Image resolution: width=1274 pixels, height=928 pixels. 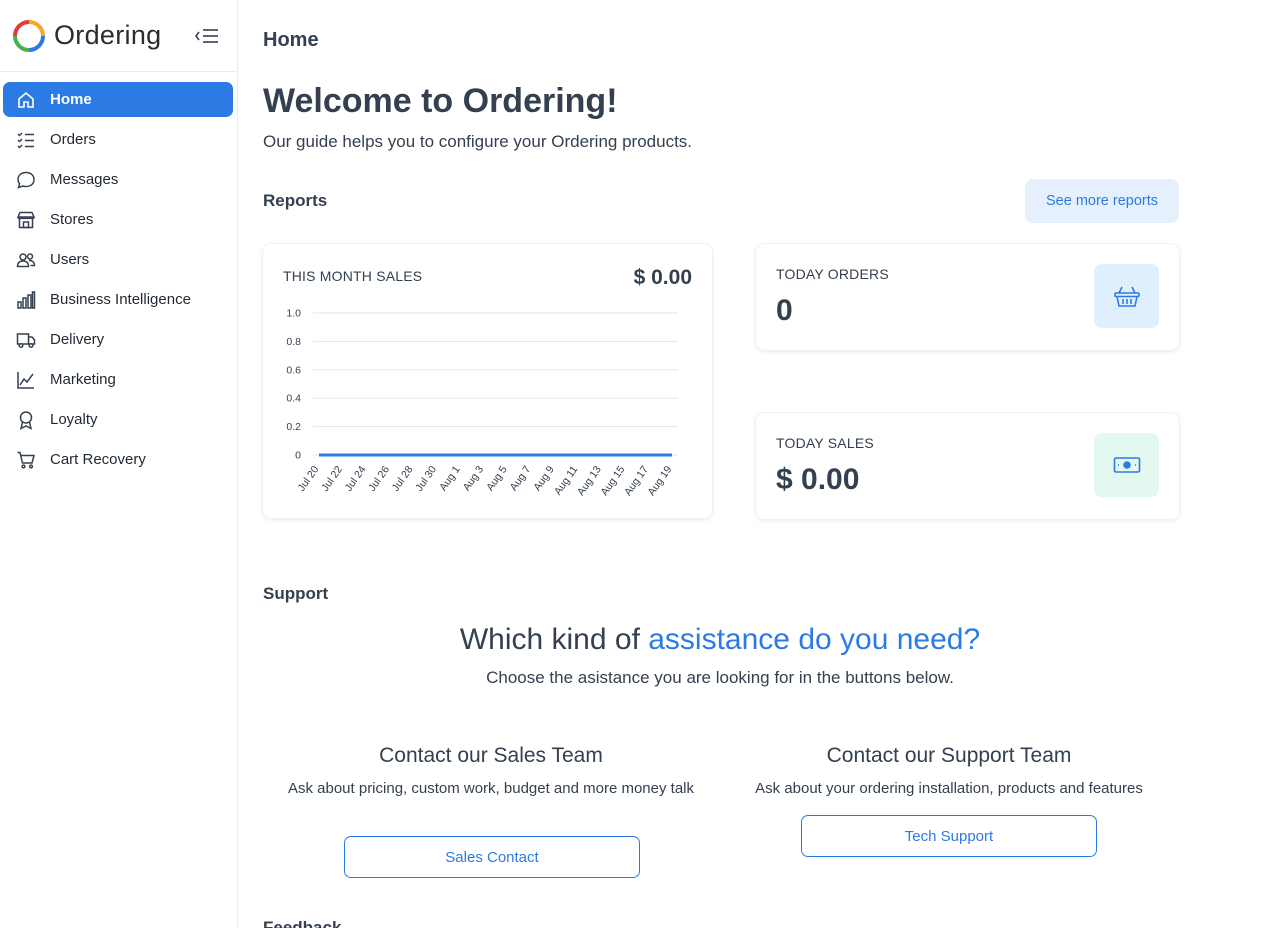 What do you see at coordinates (491, 755) in the screenshot?
I see `sales-contact-title: Contact our Sales Team` at bounding box center [491, 755].